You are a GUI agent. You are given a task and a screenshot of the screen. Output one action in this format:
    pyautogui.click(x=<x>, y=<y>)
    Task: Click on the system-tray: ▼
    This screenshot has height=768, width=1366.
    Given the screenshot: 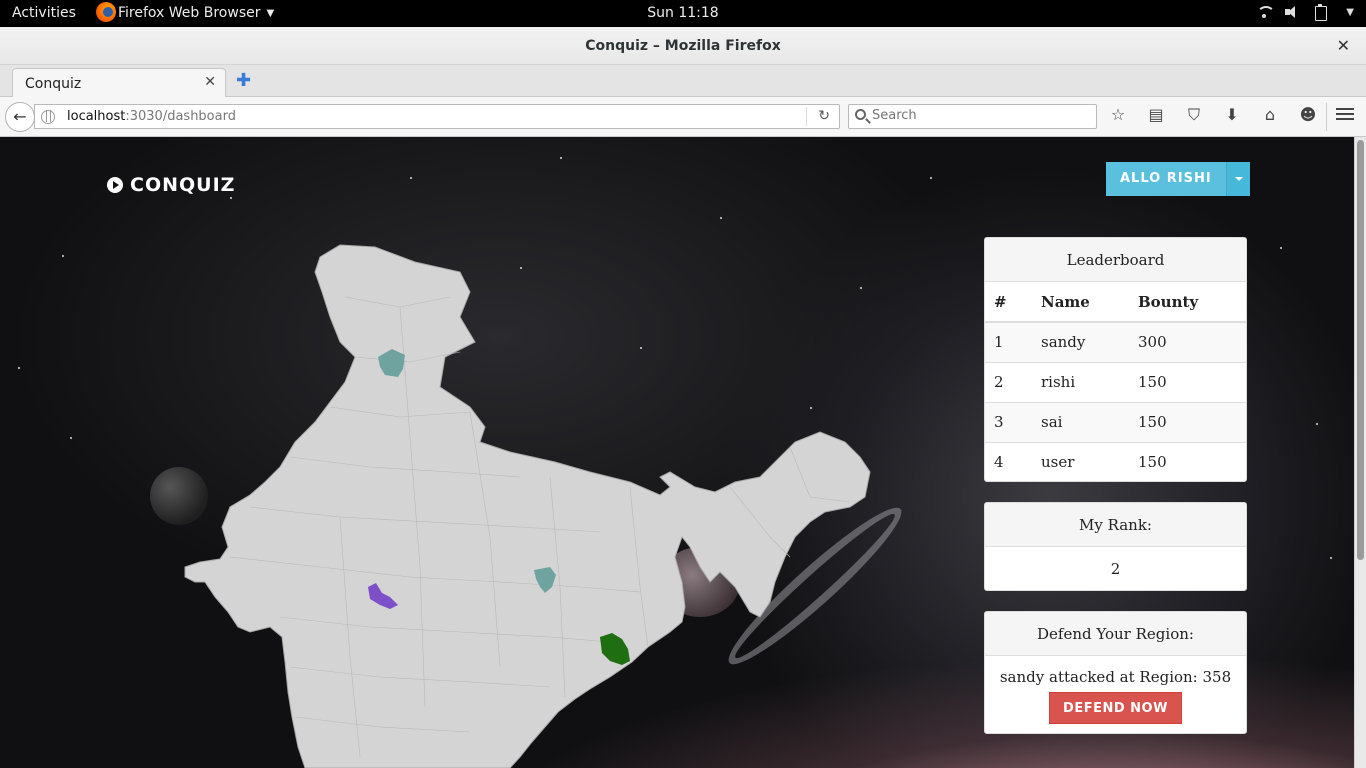 What is the action you would take?
    pyautogui.click(x=1305, y=12)
    